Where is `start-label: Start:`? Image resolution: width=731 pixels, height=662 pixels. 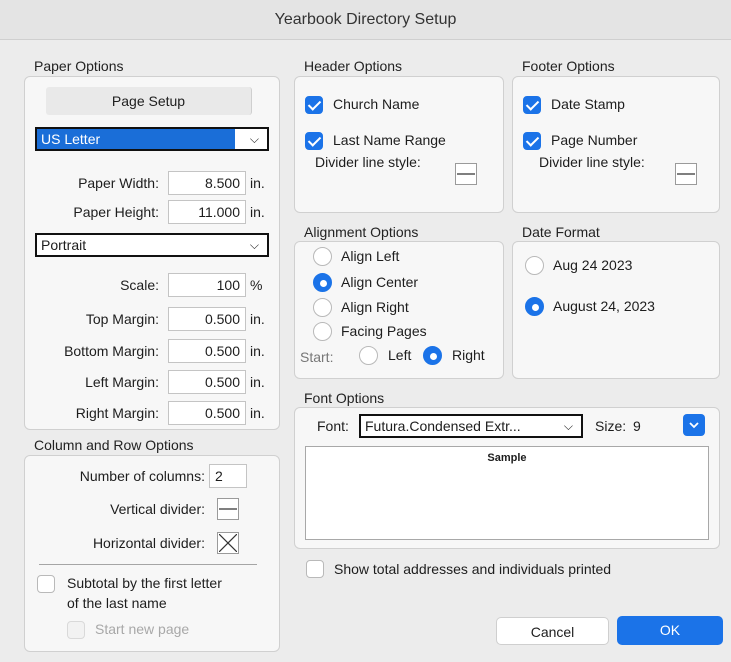
start-label: Start: is located at coordinates (317, 357).